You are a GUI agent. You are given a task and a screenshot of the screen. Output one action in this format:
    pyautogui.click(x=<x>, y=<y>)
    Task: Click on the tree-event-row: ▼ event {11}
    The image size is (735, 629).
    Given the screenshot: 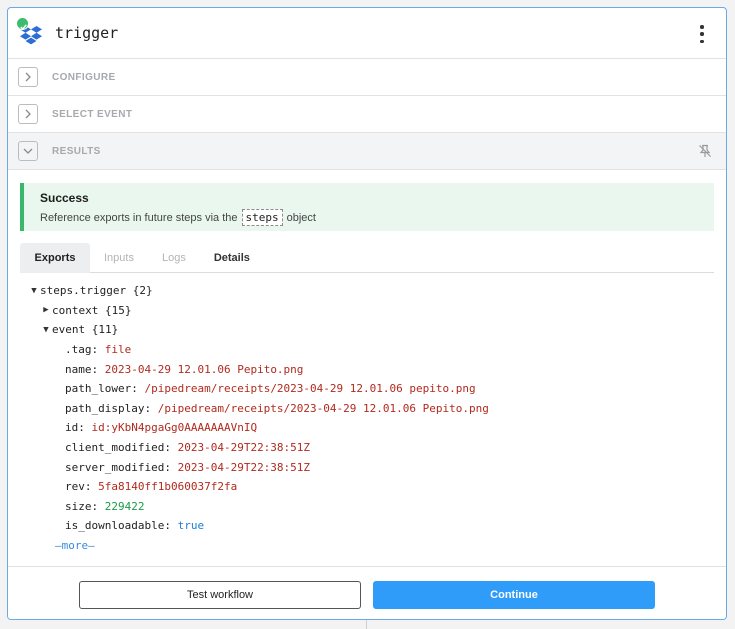 What is the action you would take?
    pyautogui.click(x=373, y=330)
    